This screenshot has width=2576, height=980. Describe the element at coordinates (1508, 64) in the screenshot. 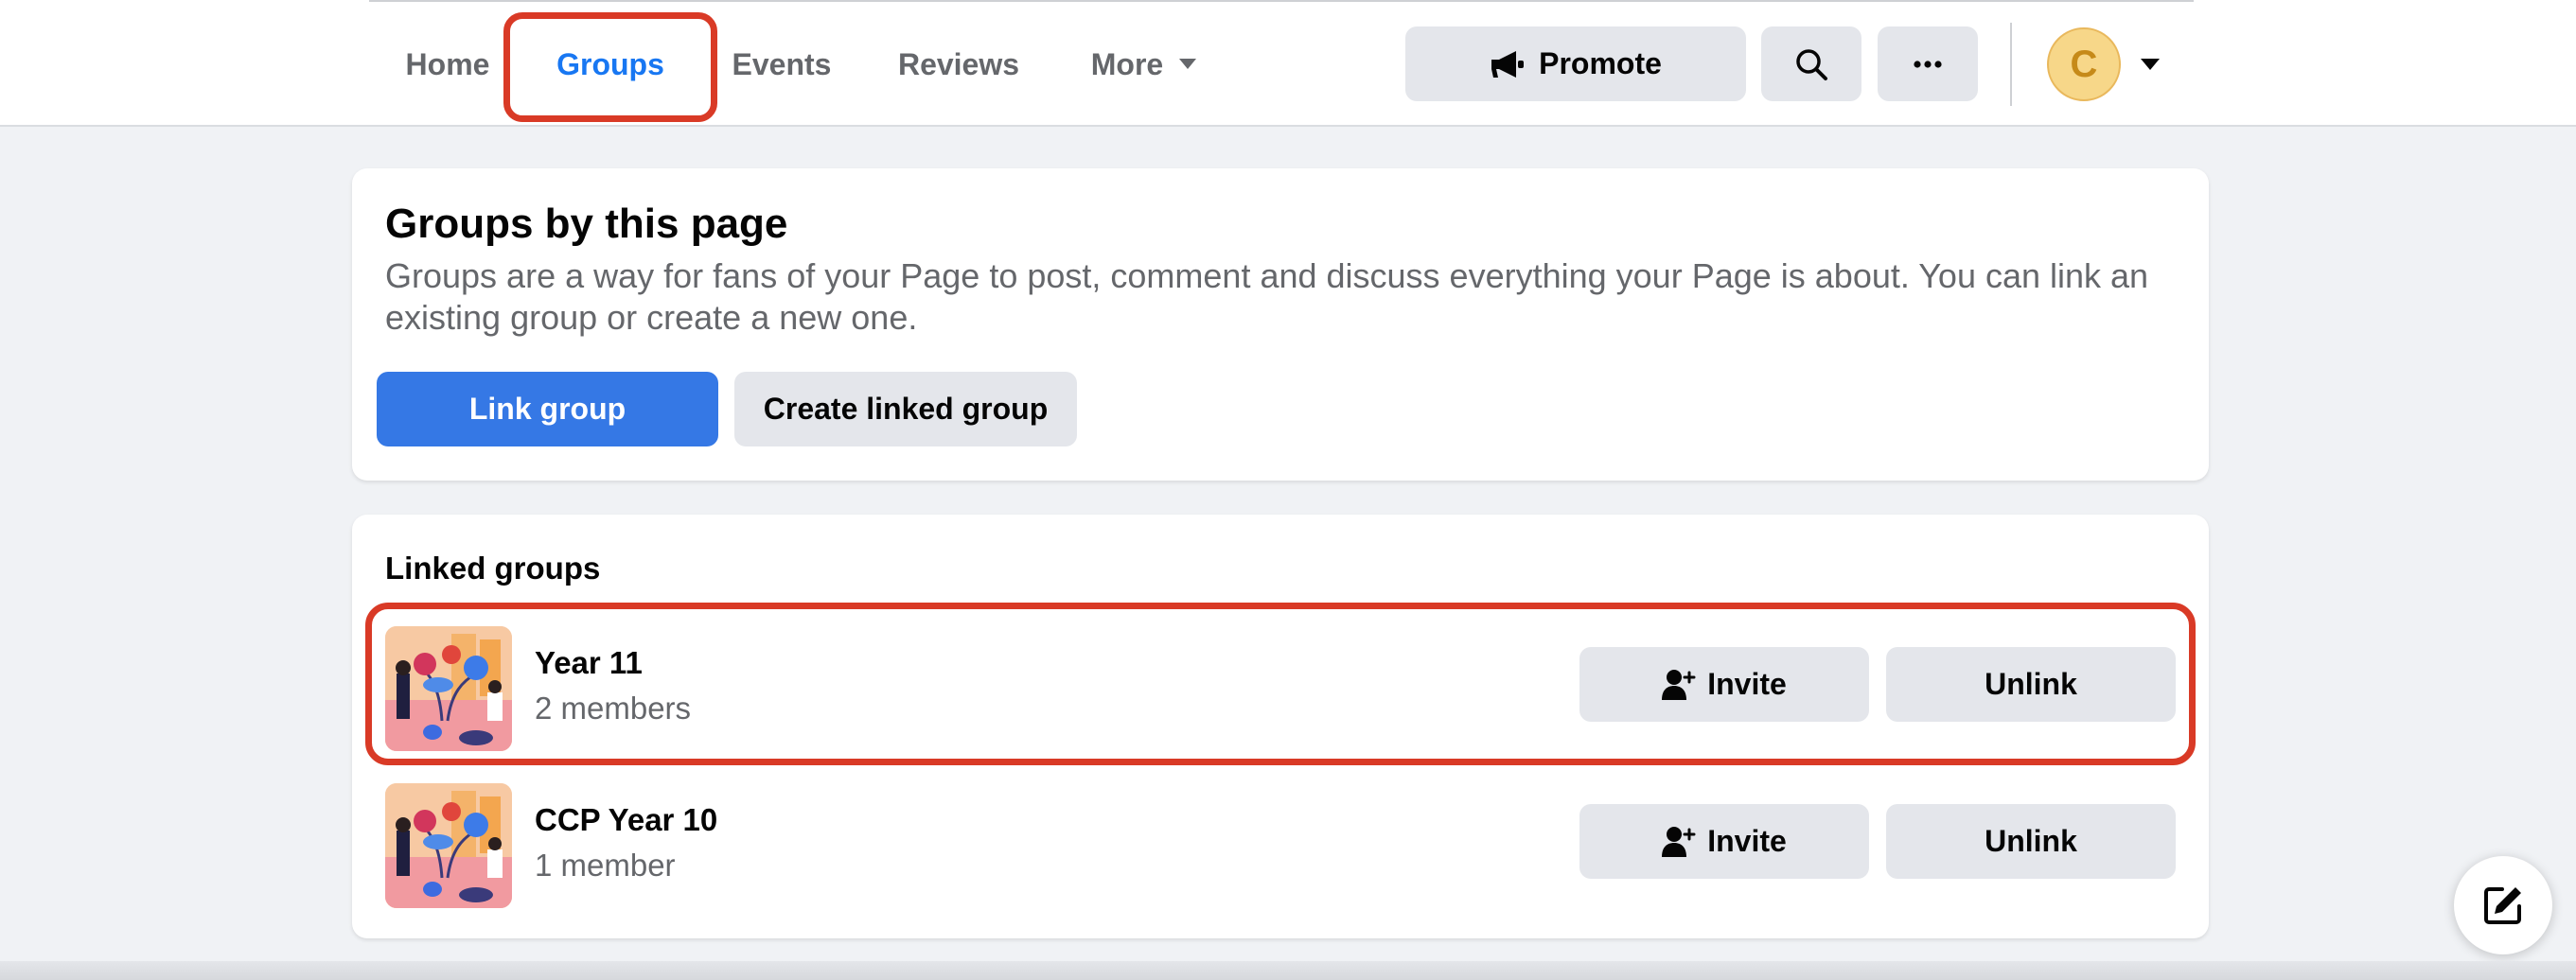

I see `megaphone-icon` at that location.